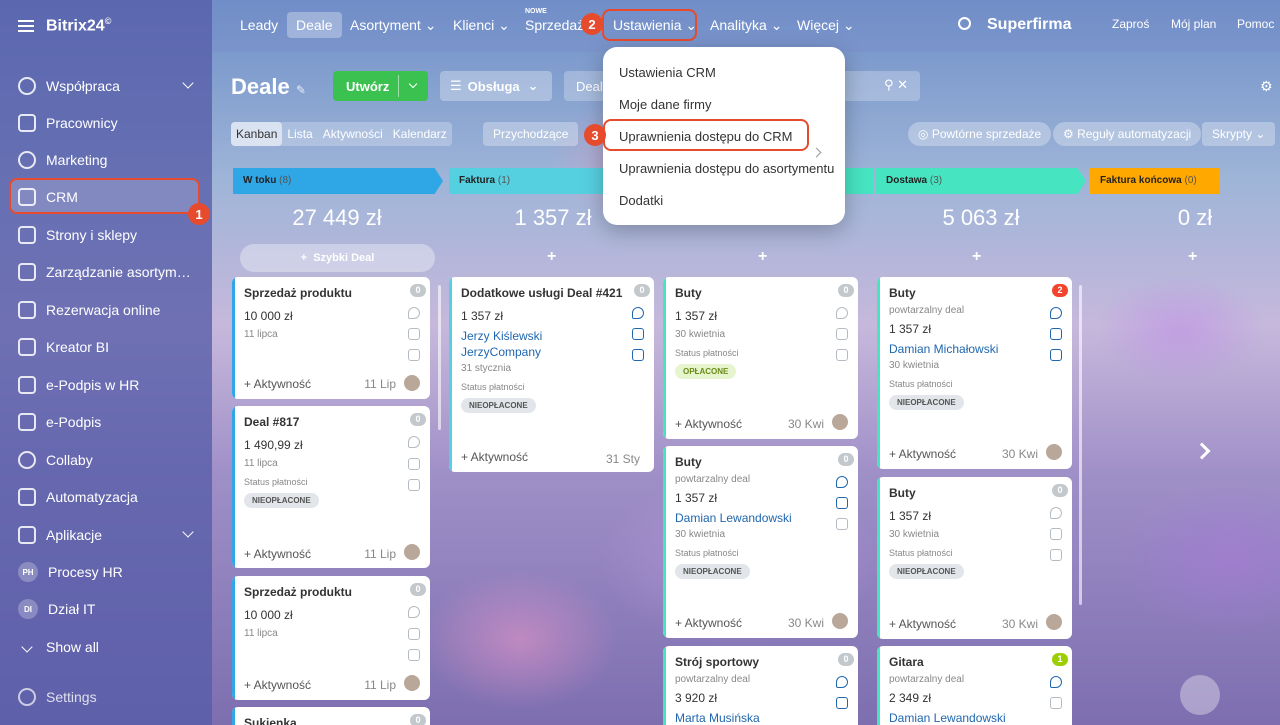 The image size is (1280, 725). I want to click on nav-ustawienia: Ustawienia ⌄, so click(655, 25).